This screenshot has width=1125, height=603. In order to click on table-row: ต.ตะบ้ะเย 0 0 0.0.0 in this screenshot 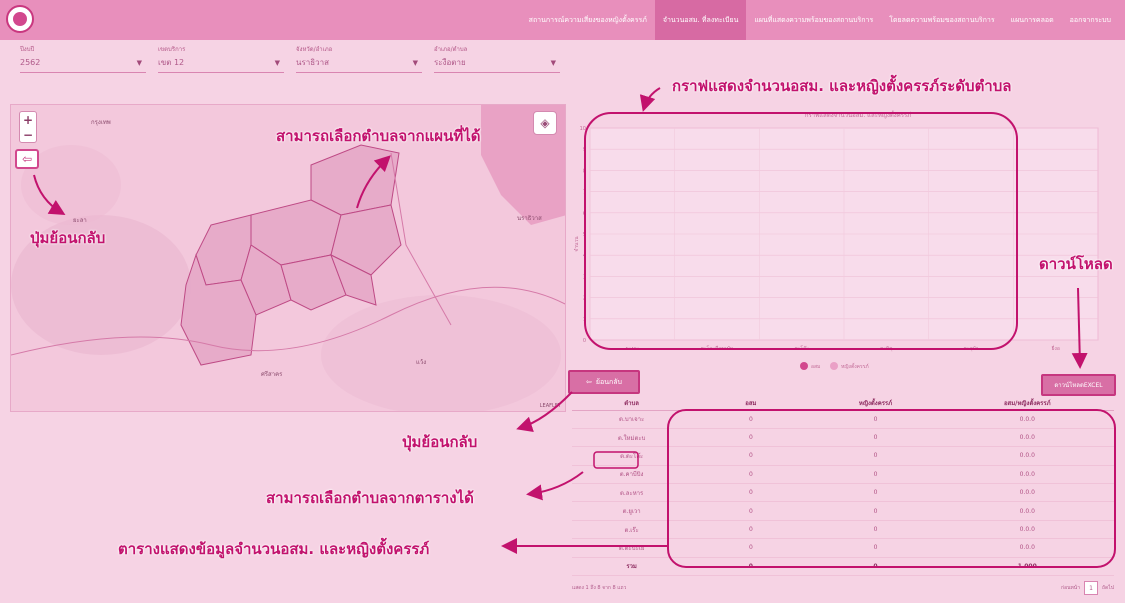, I will do `click(843, 548)`.